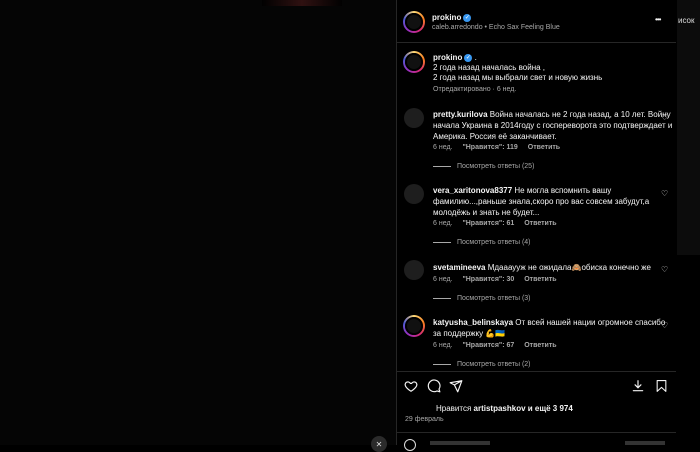 This screenshot has height=452, width=700. I want to click on likes-user: artistpashkov, so click(500, 408).